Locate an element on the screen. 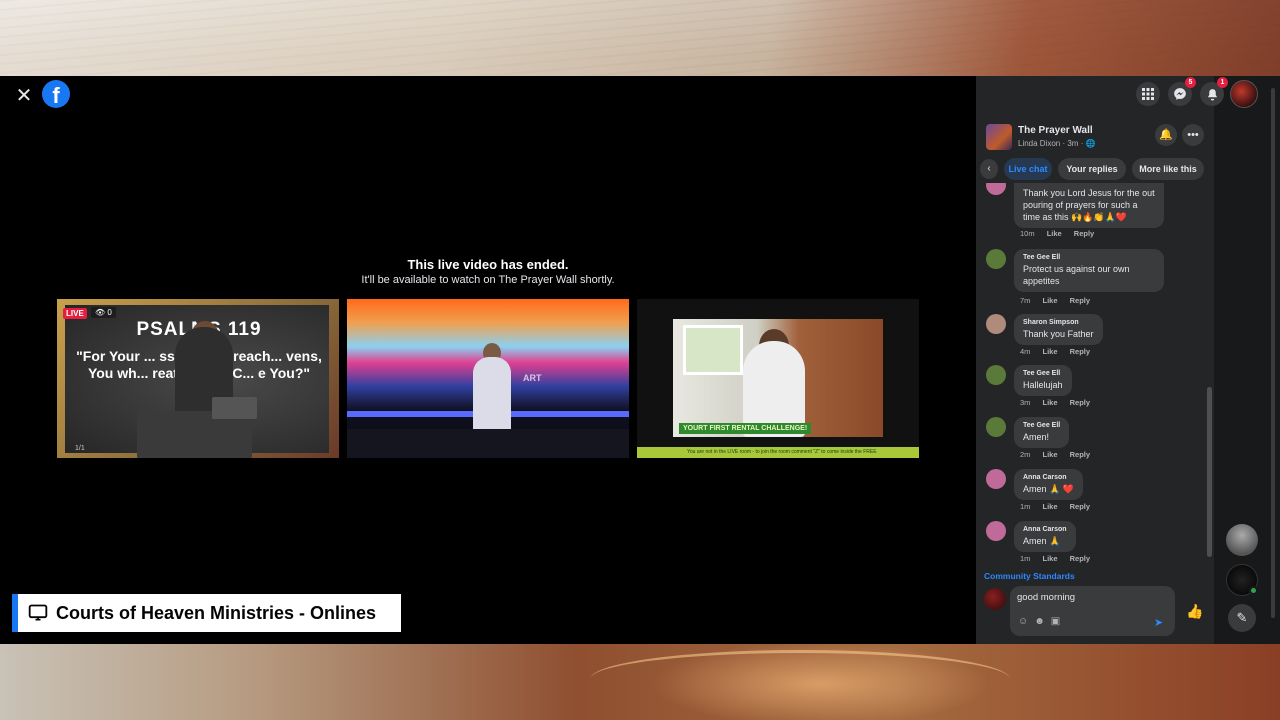 This screenshot has height=720, width=1280. comment-time: 7m is located at coordinates (1025, 300).